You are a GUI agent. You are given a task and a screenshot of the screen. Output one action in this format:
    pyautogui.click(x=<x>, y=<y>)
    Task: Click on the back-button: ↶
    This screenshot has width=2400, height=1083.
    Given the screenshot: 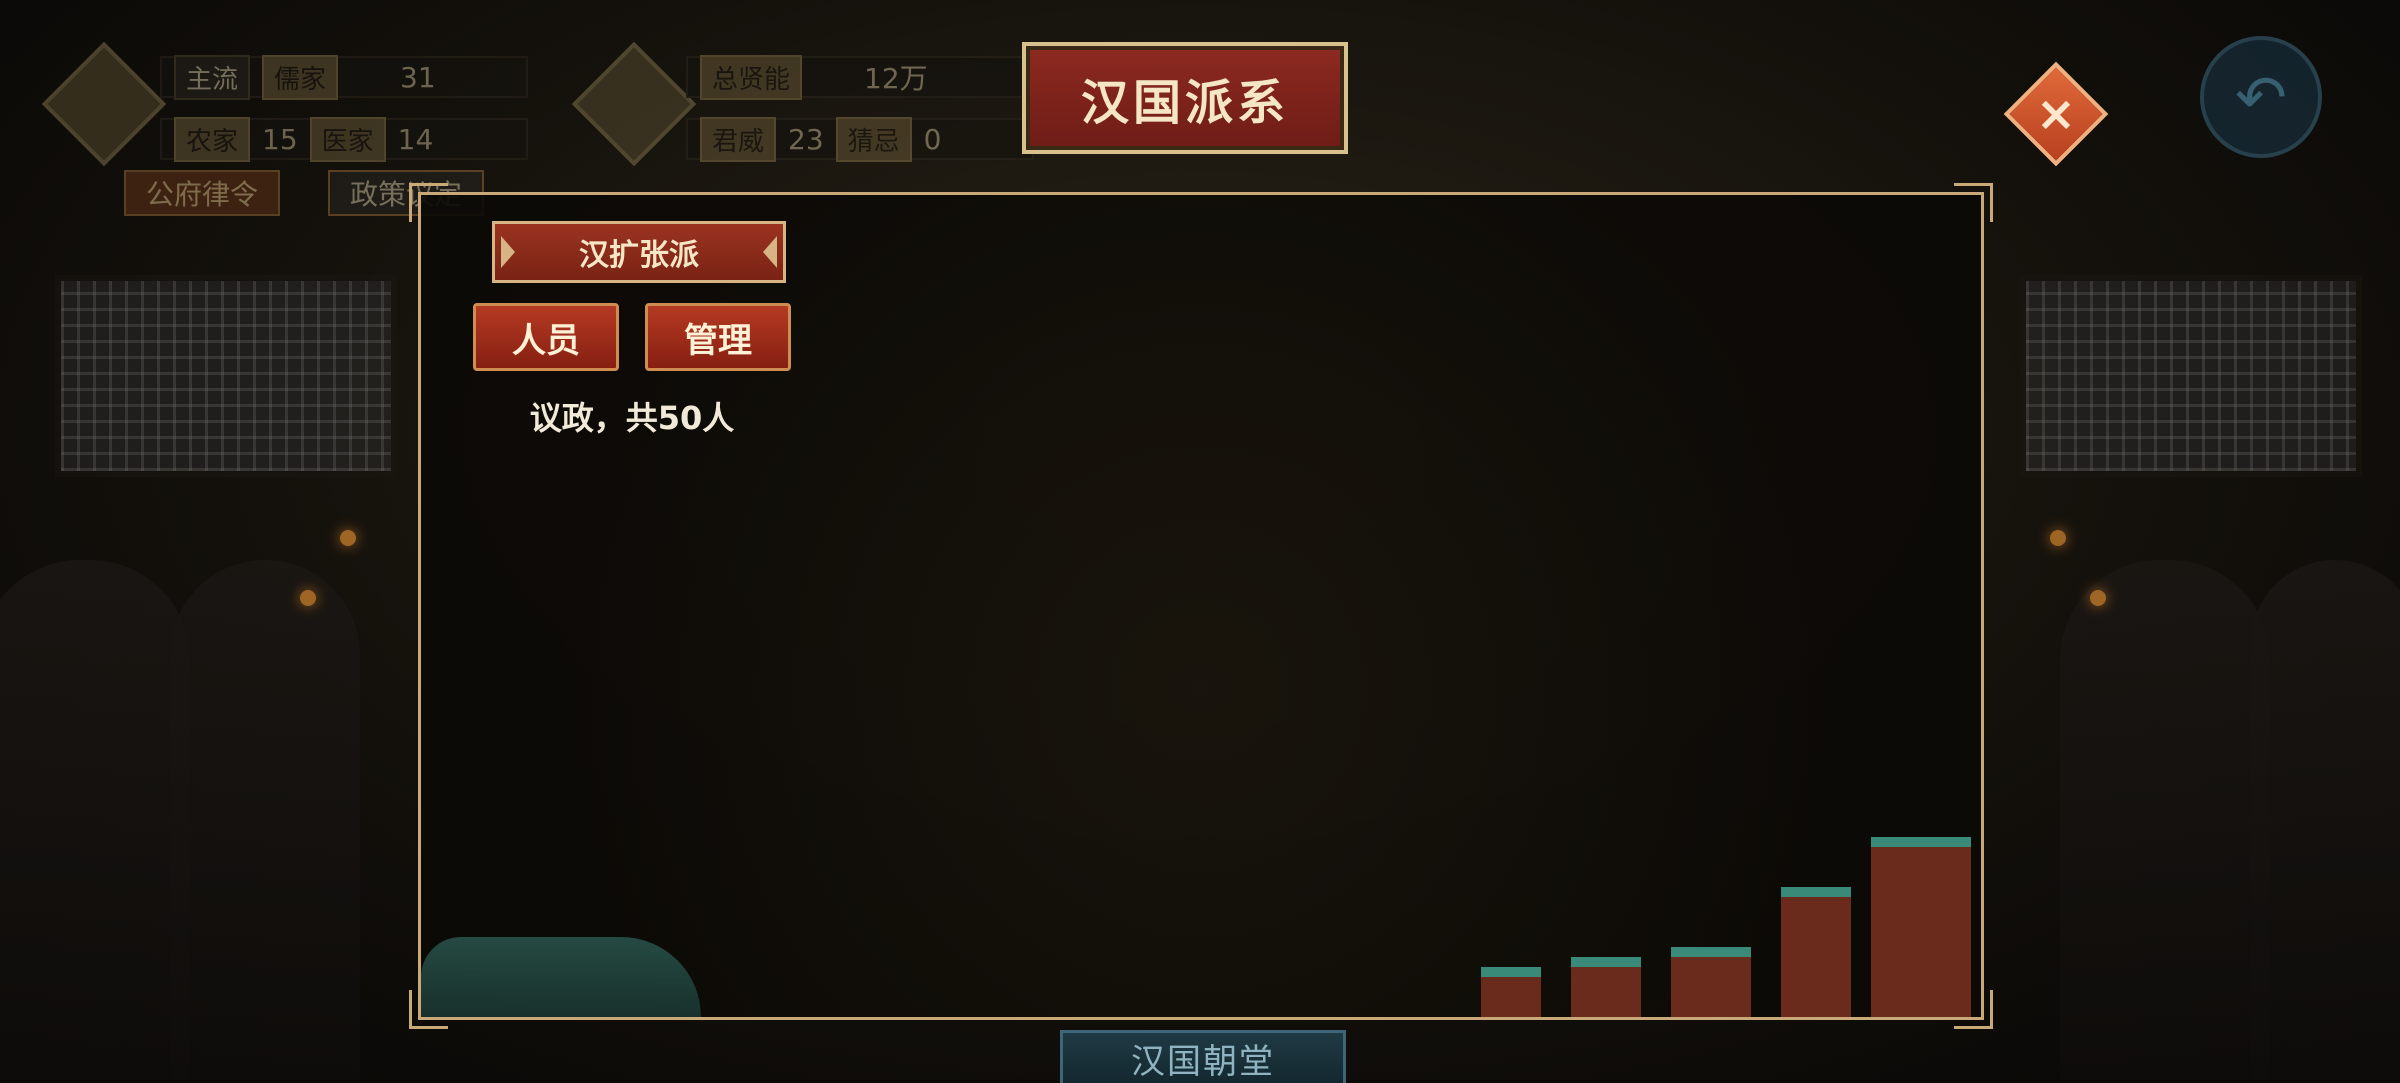 What is the action you would take?
    pyautogui.click(x=2261, y=97)
    